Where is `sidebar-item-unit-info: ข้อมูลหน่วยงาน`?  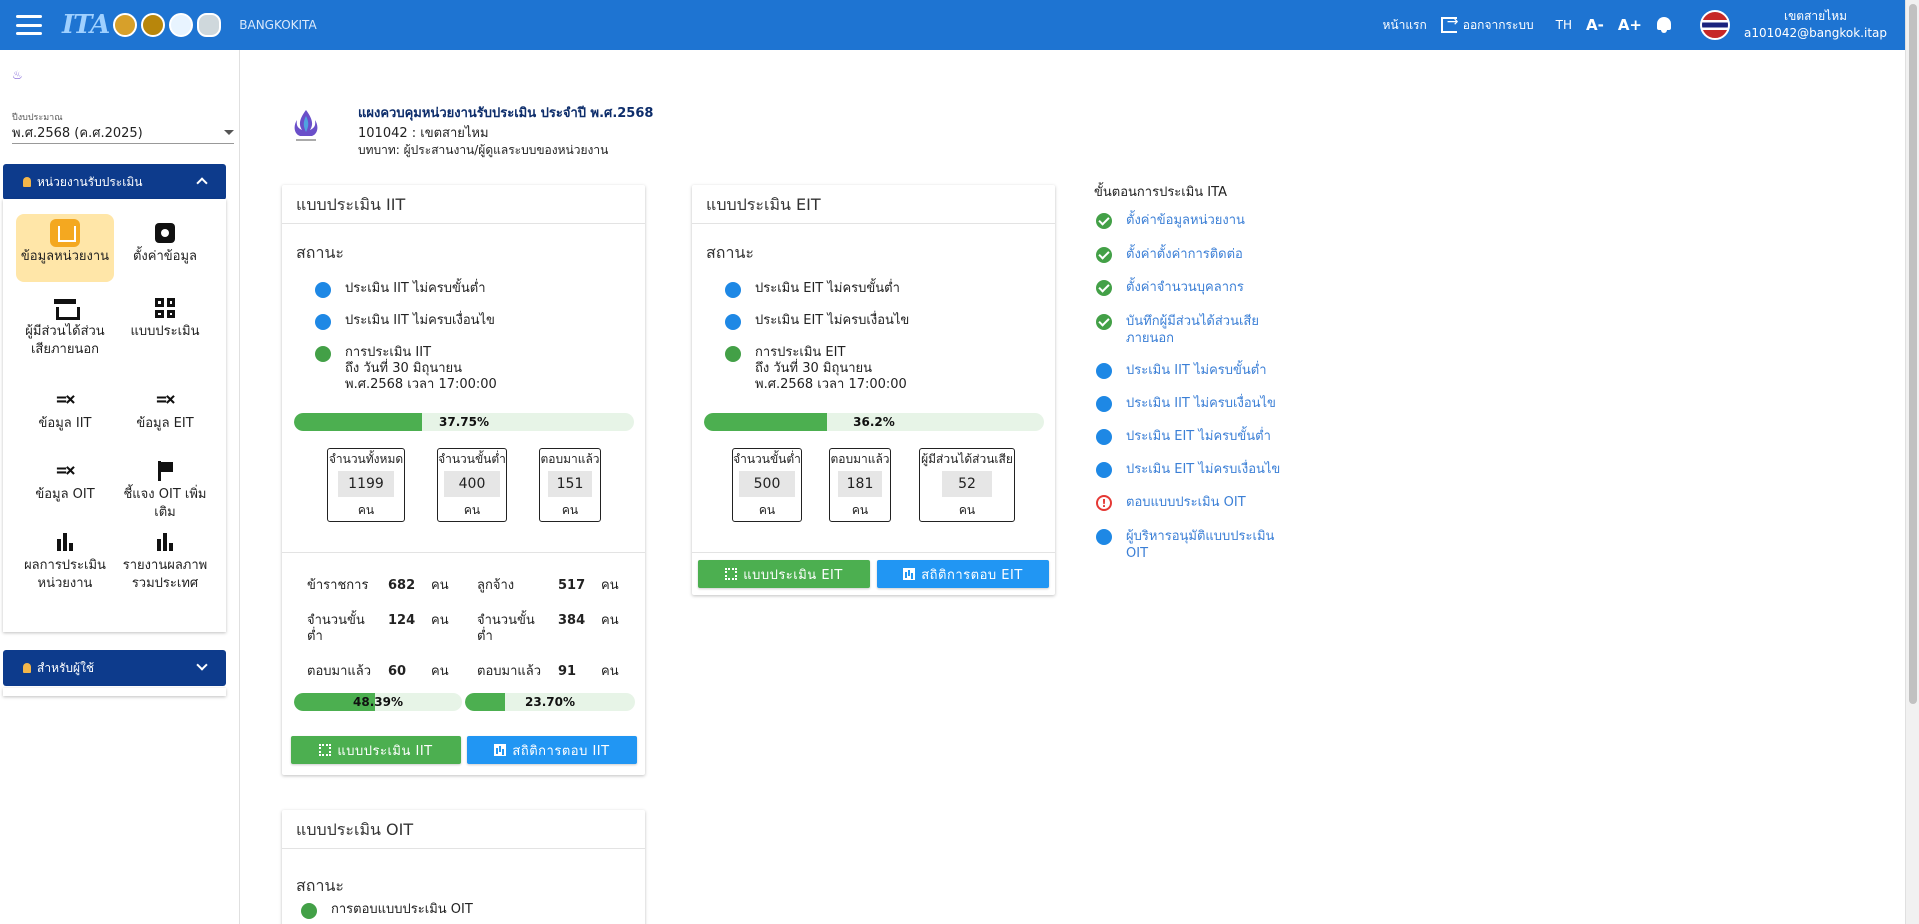
sidebar-item-unit-info: ข้อมูลหน่วยงาน is located at coordinates (65, 248).